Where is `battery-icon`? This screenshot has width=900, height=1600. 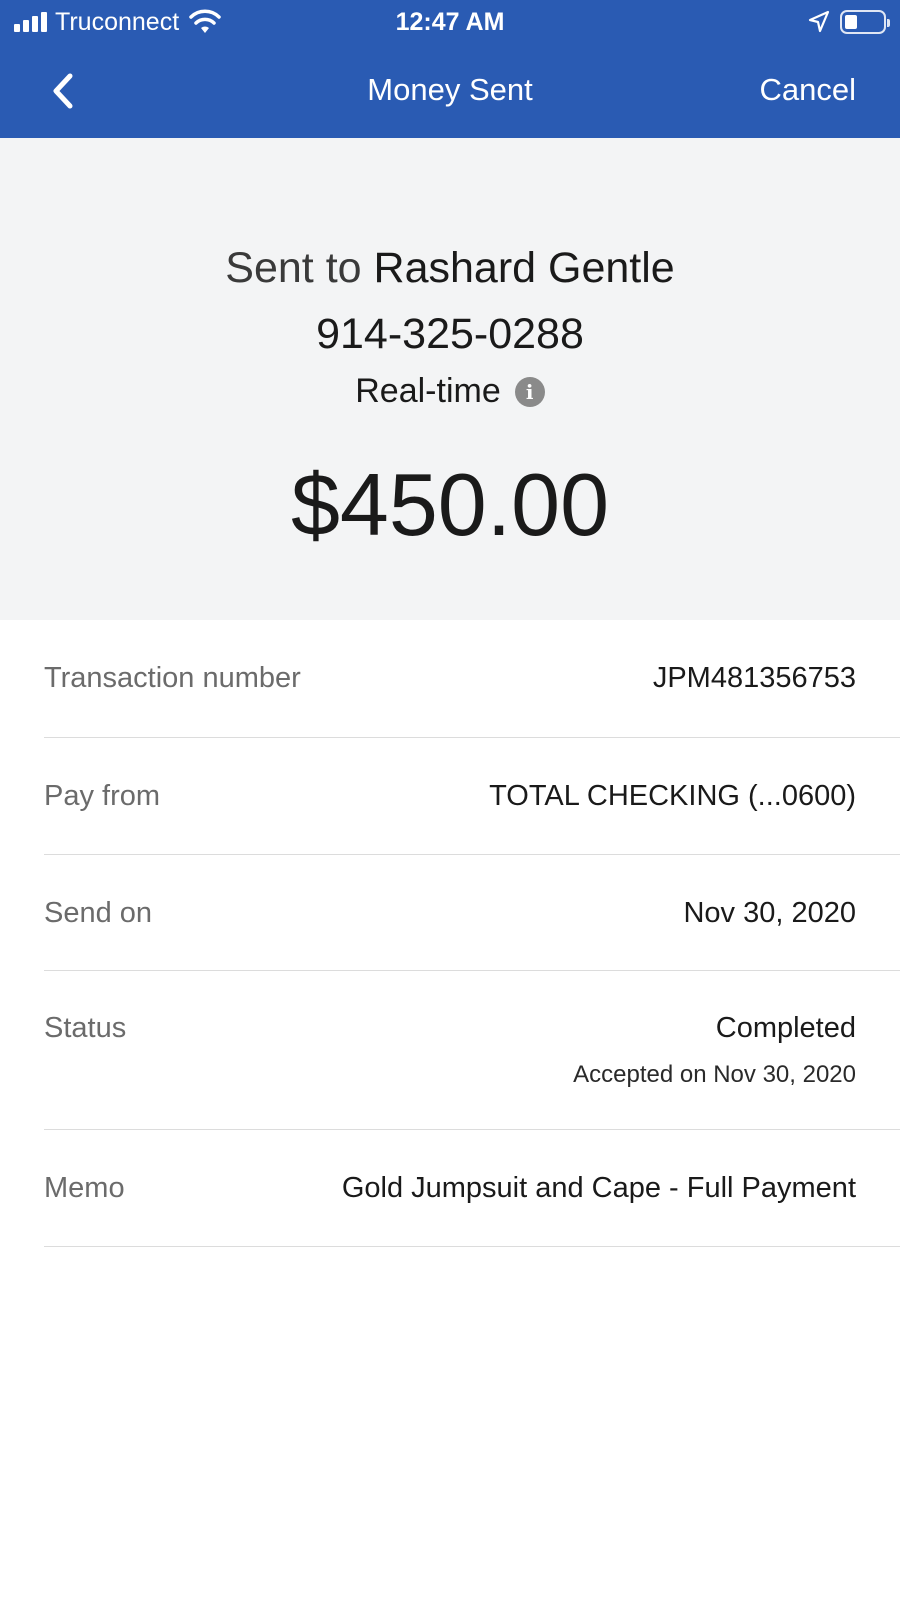 battery-icon is located at coordinates (865, 22).